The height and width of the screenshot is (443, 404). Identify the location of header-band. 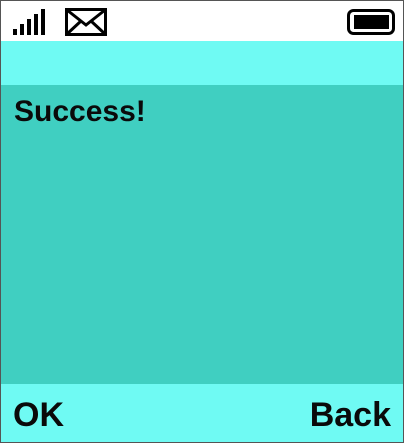
(202, 63).